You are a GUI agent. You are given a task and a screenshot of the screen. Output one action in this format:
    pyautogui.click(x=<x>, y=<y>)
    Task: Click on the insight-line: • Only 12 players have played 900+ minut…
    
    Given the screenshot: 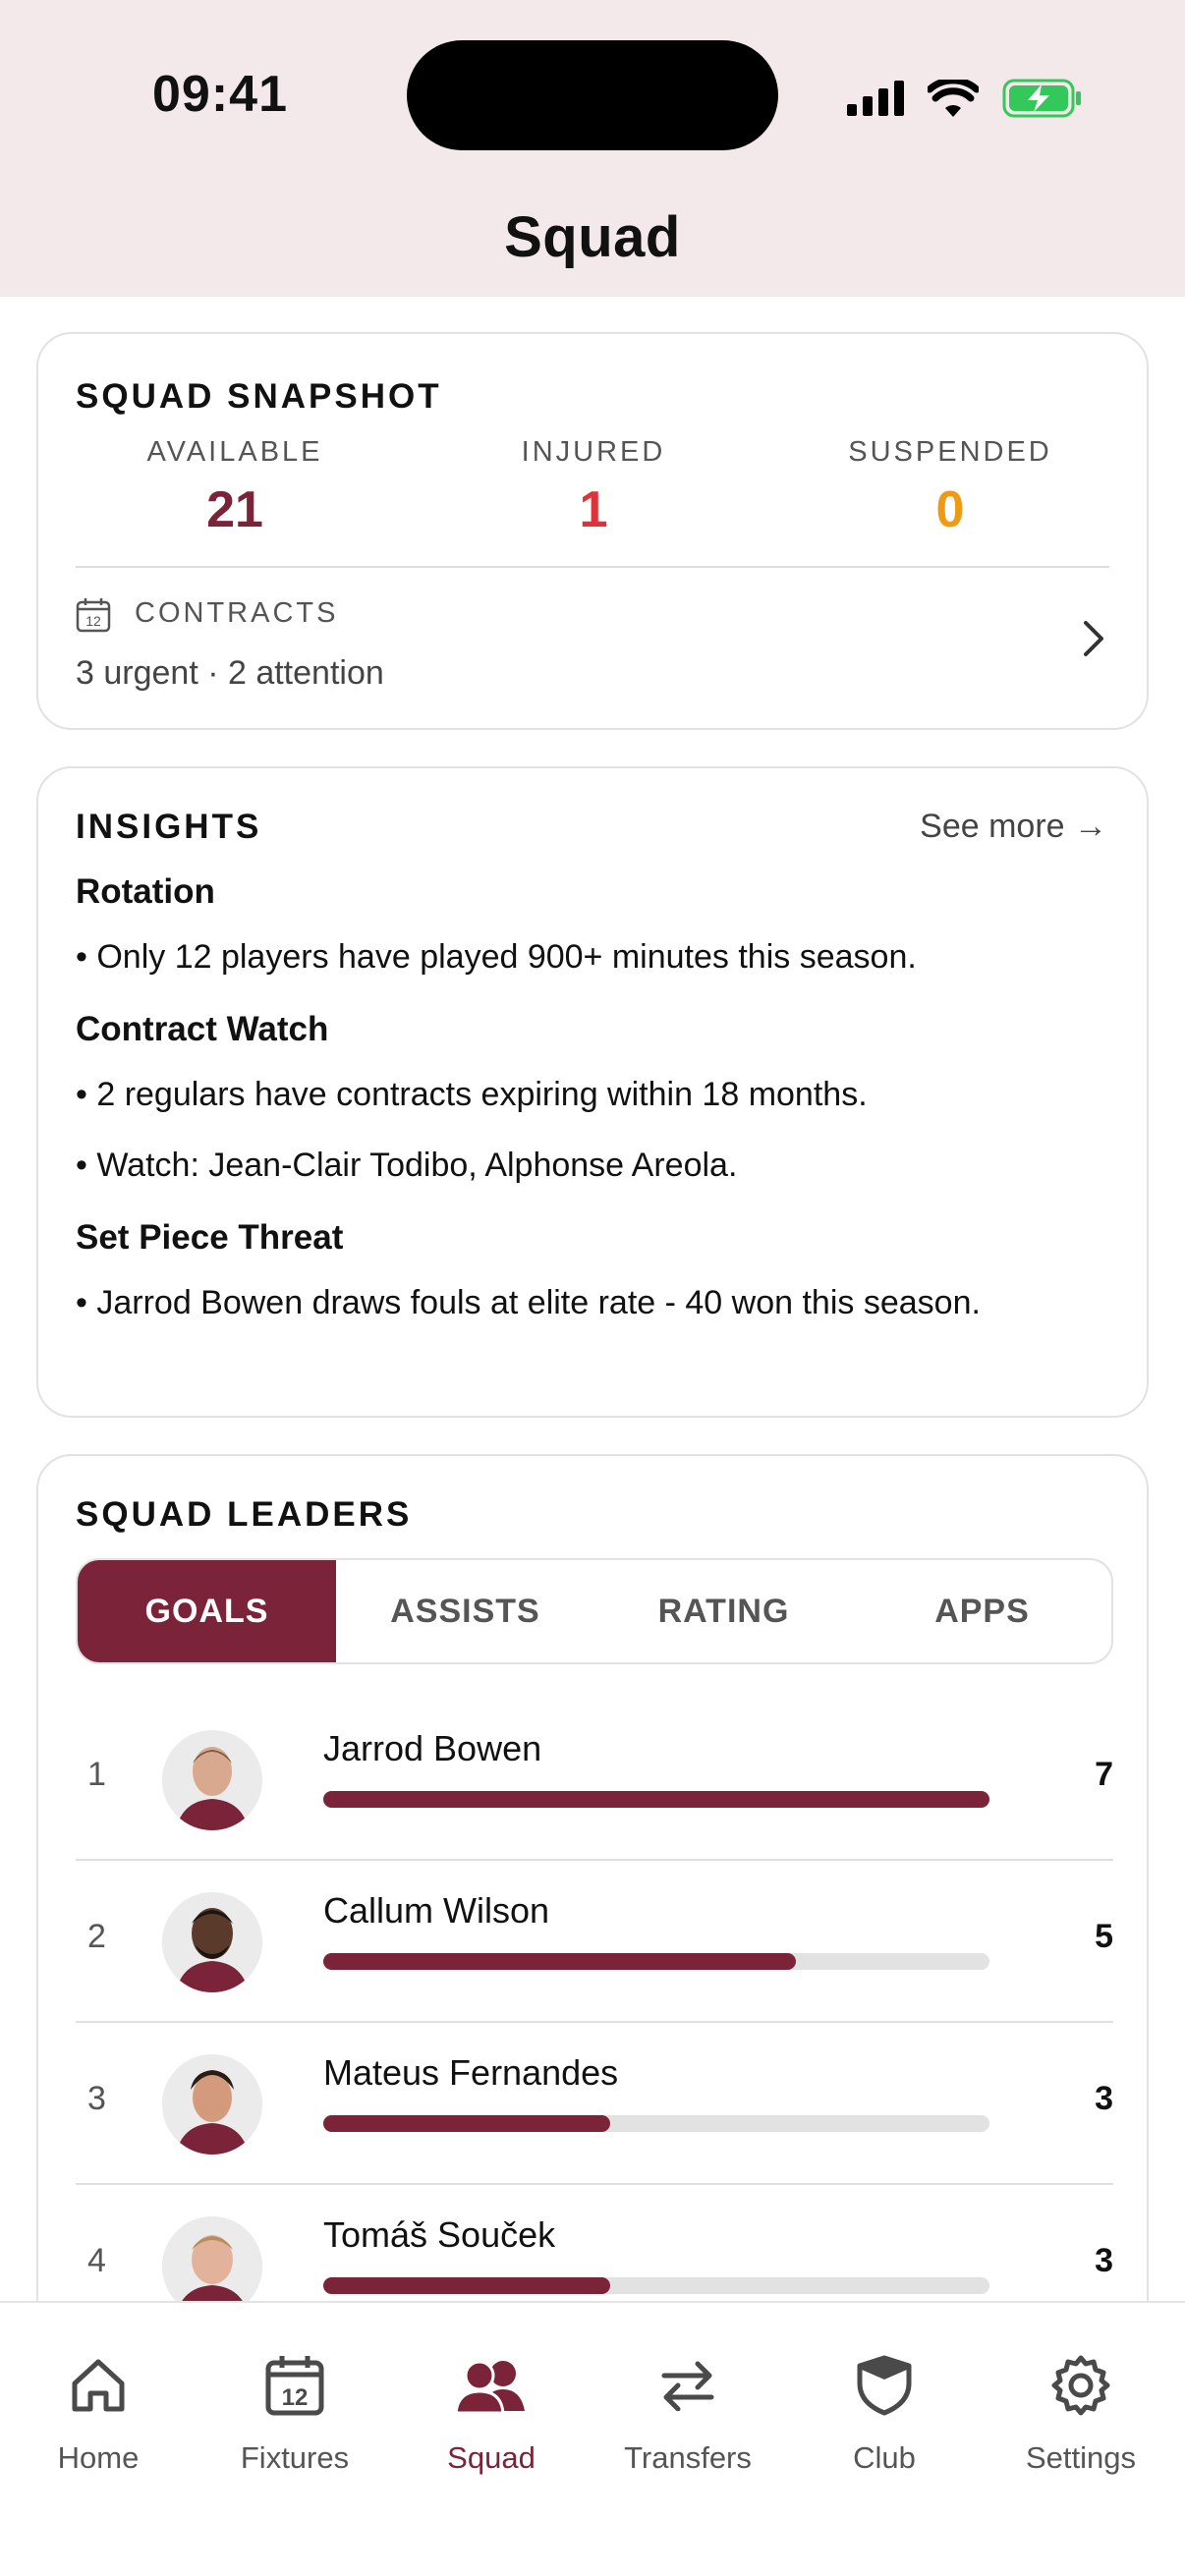 What is the action you would take?
    pyautogui.click(x=497, y=957)
    